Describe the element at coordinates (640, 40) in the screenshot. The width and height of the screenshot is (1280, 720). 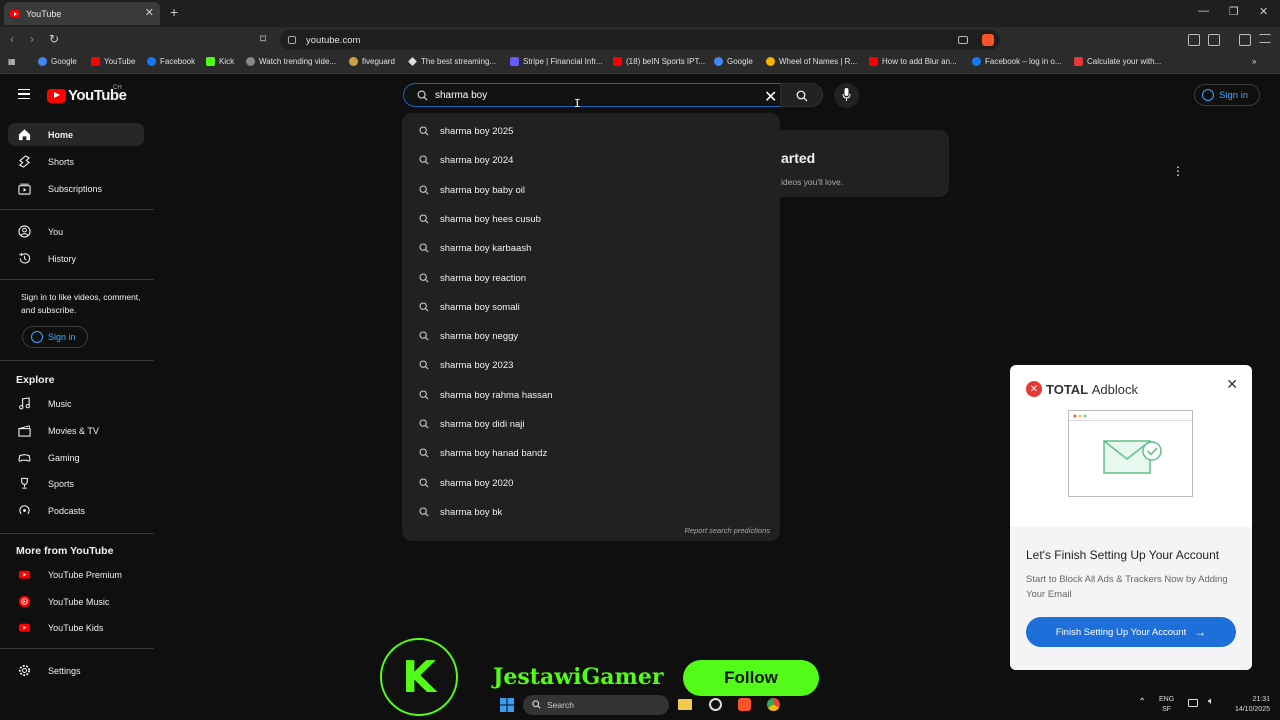
I see `address-bar: youtube.com` at that location.